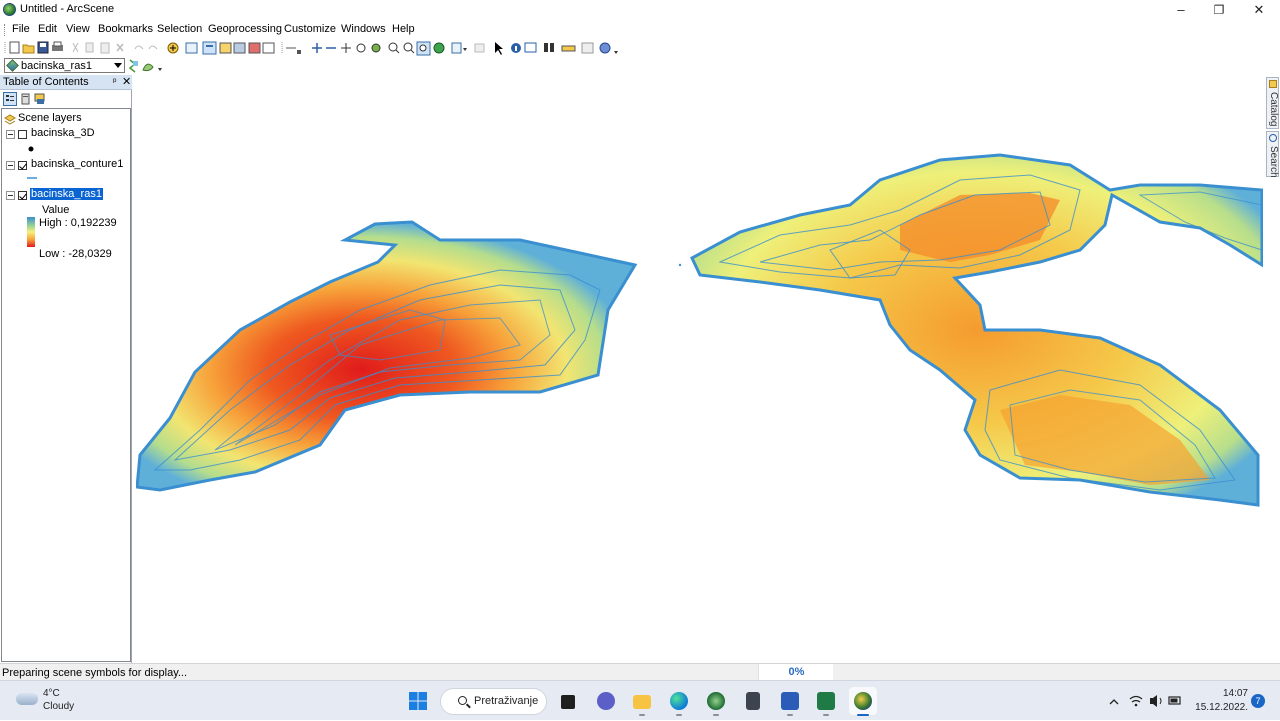 The height and width of the screenshot is (721, 1280). I want to click on zoom-out-icon, so click(409, 48).